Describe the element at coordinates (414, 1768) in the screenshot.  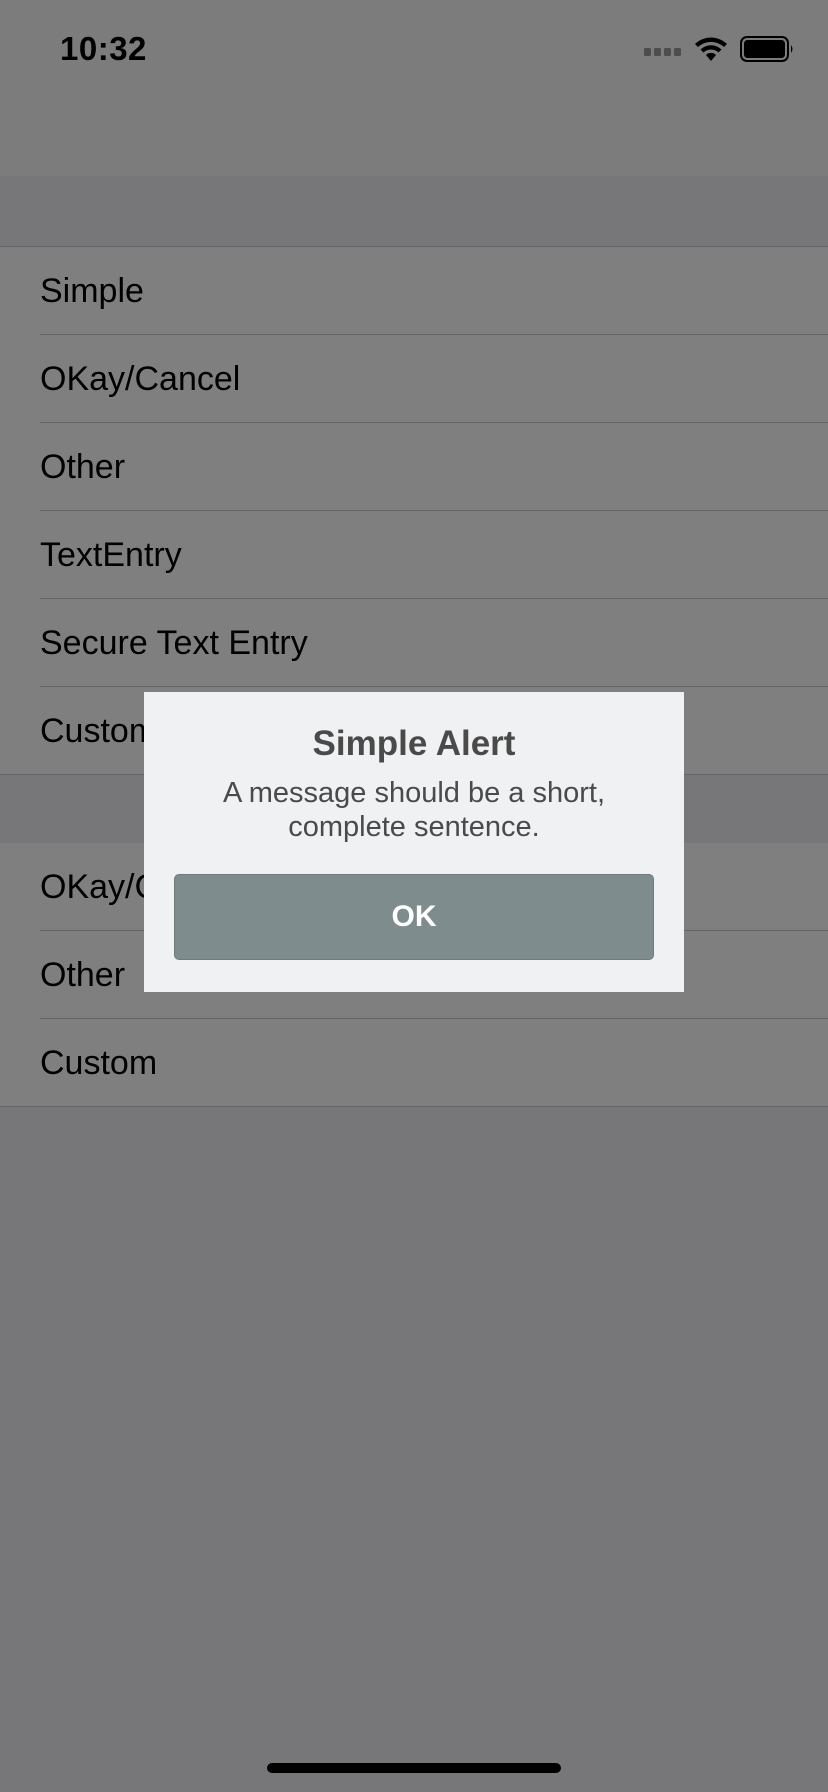
I see `home-indicator` at that location.